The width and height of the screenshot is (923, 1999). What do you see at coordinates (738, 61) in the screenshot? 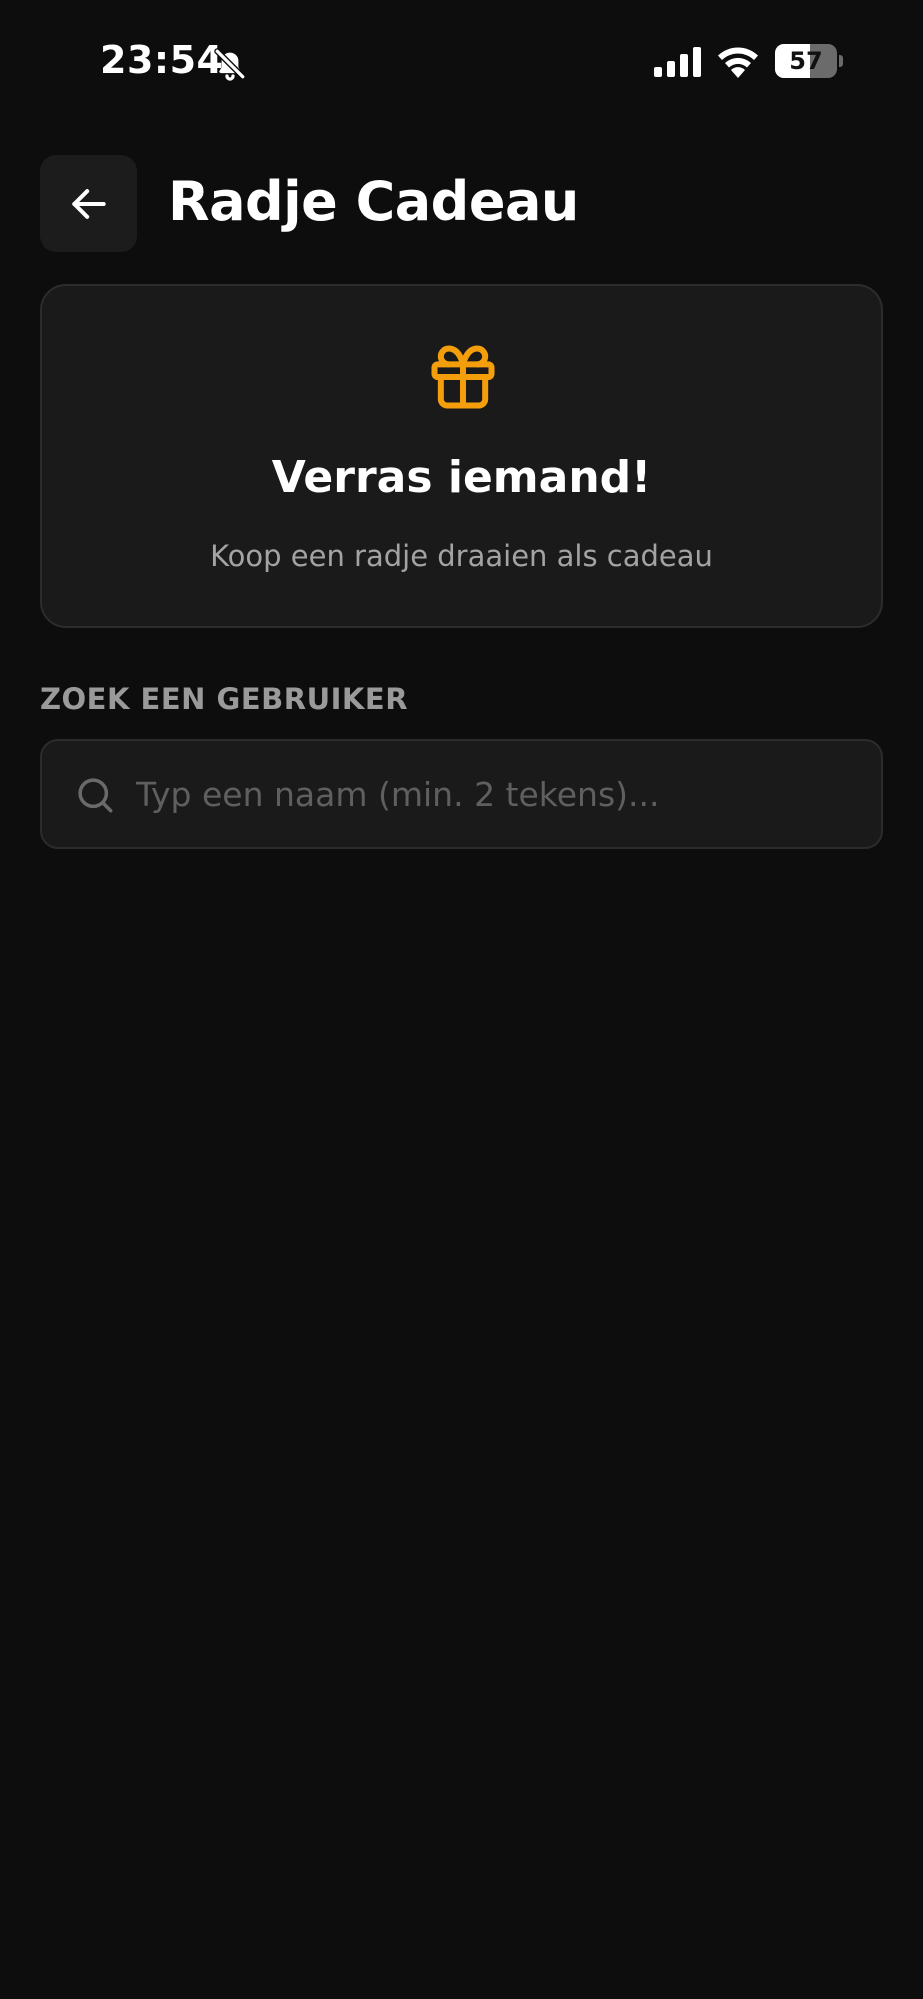
I see `wifi-icon` at bounding box center [738, 61].